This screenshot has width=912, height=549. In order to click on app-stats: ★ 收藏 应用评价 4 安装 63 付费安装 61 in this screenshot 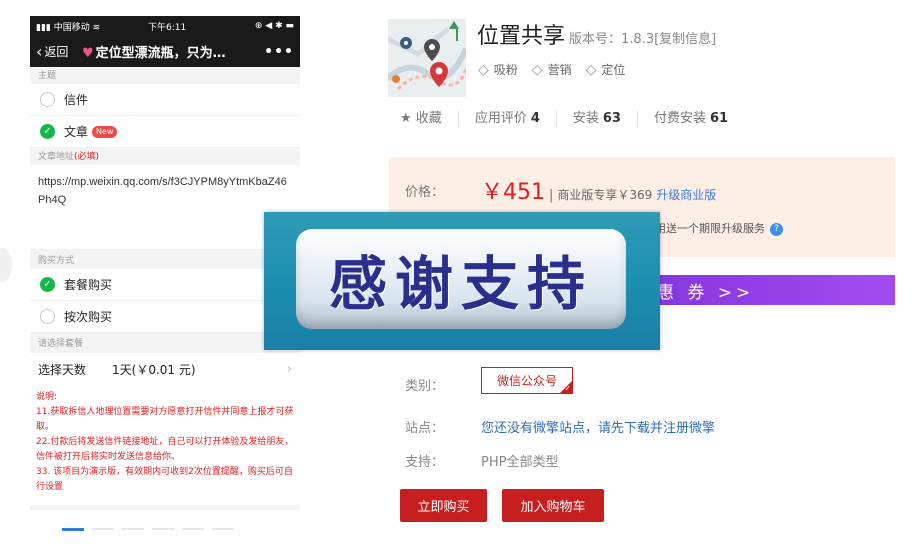, I will do `click(572, 119)`.